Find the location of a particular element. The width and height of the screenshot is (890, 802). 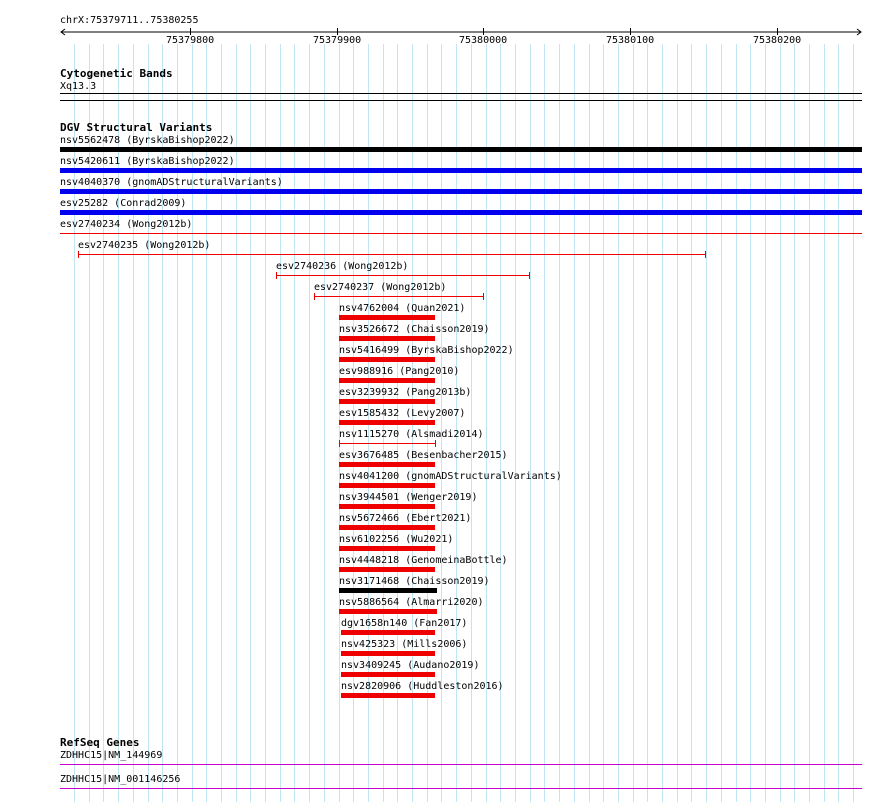

refseq-track-title: RefSeq Genes is located at coordinates (100, 742).